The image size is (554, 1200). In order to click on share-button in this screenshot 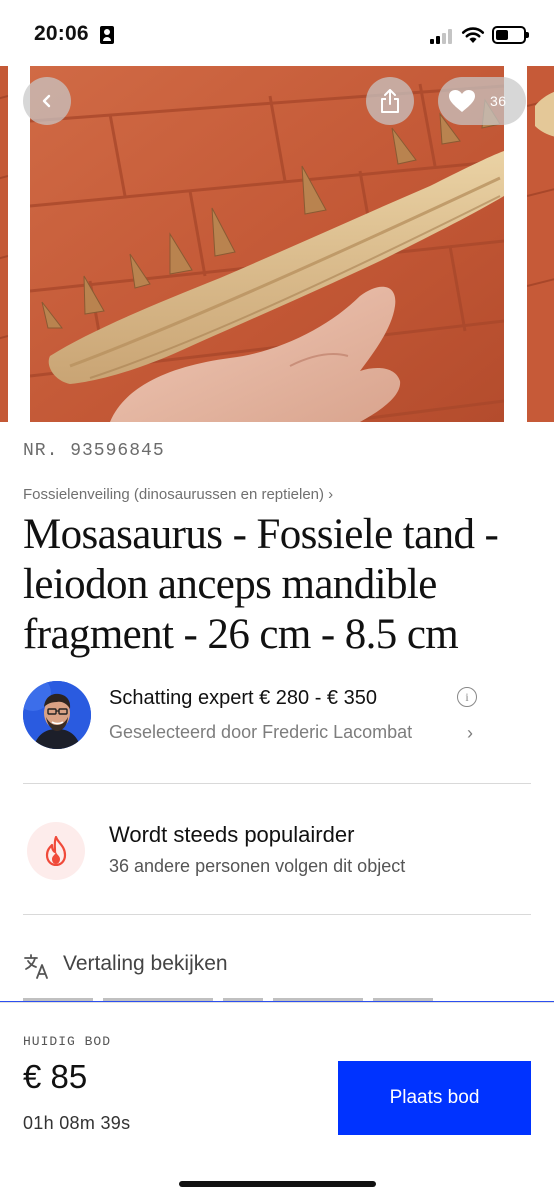, I will do `click(390, 101)`.